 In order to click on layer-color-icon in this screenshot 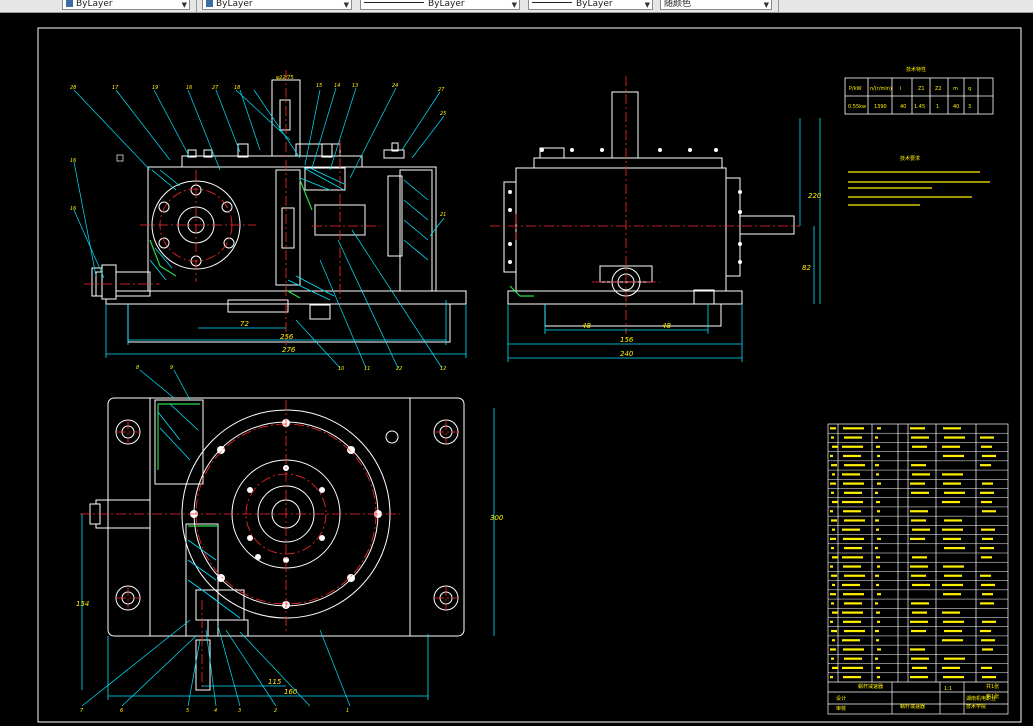, I will do `click(69, 3)`.